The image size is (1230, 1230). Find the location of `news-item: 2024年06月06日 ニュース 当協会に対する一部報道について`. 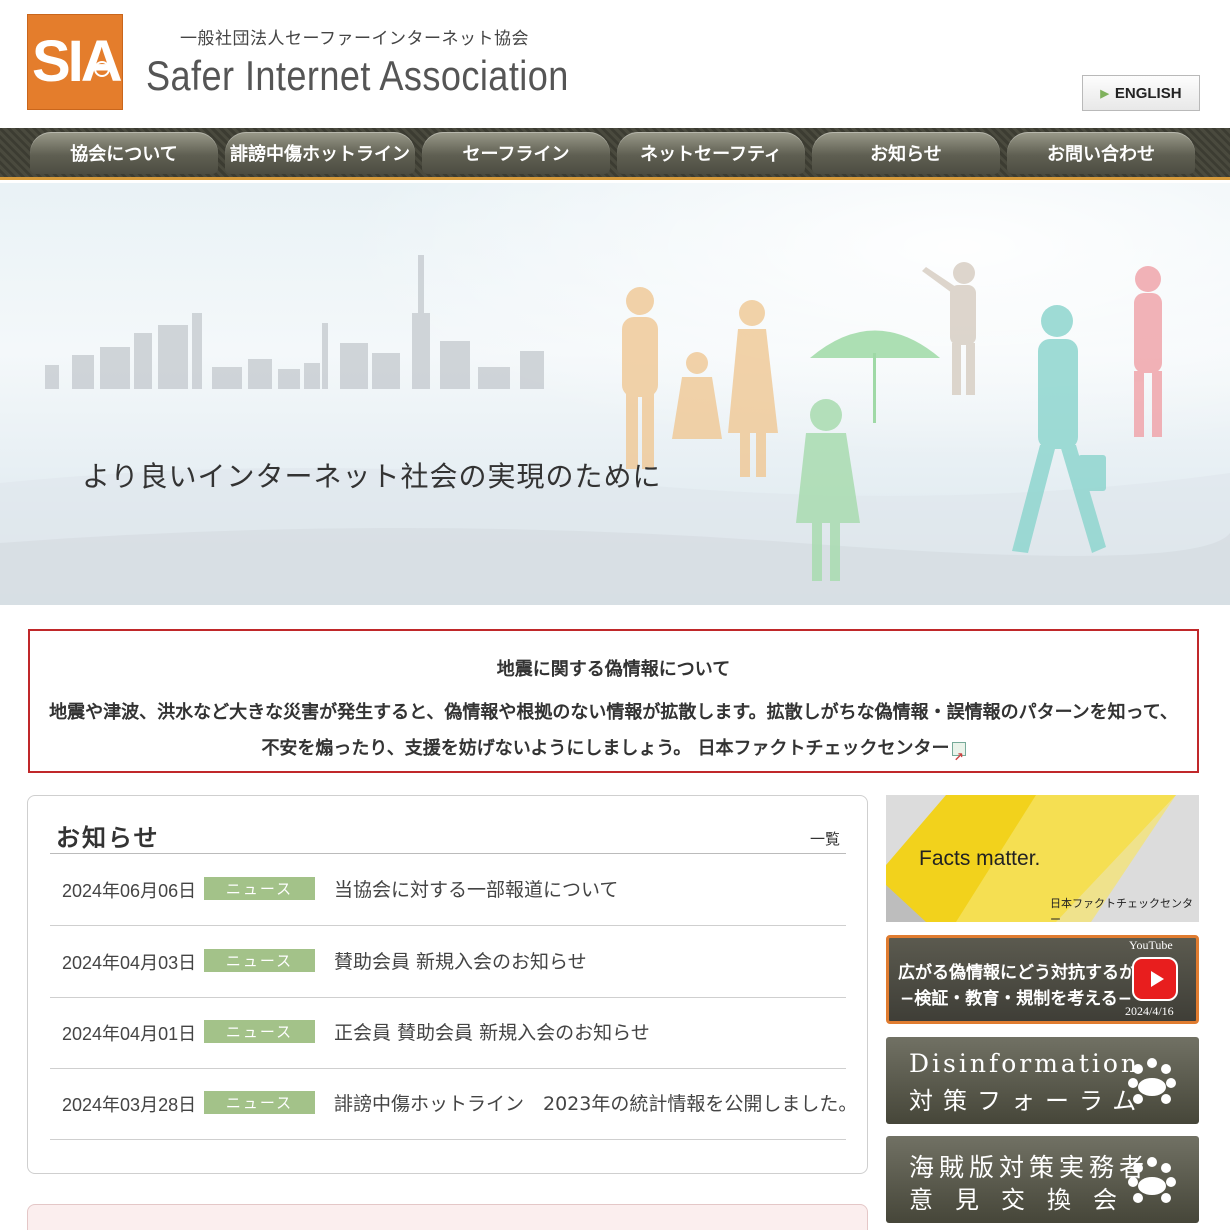

news-item: 2024年06月06日 ニュース 当協会に対する一部報道について is located at coordinates (448, 890).